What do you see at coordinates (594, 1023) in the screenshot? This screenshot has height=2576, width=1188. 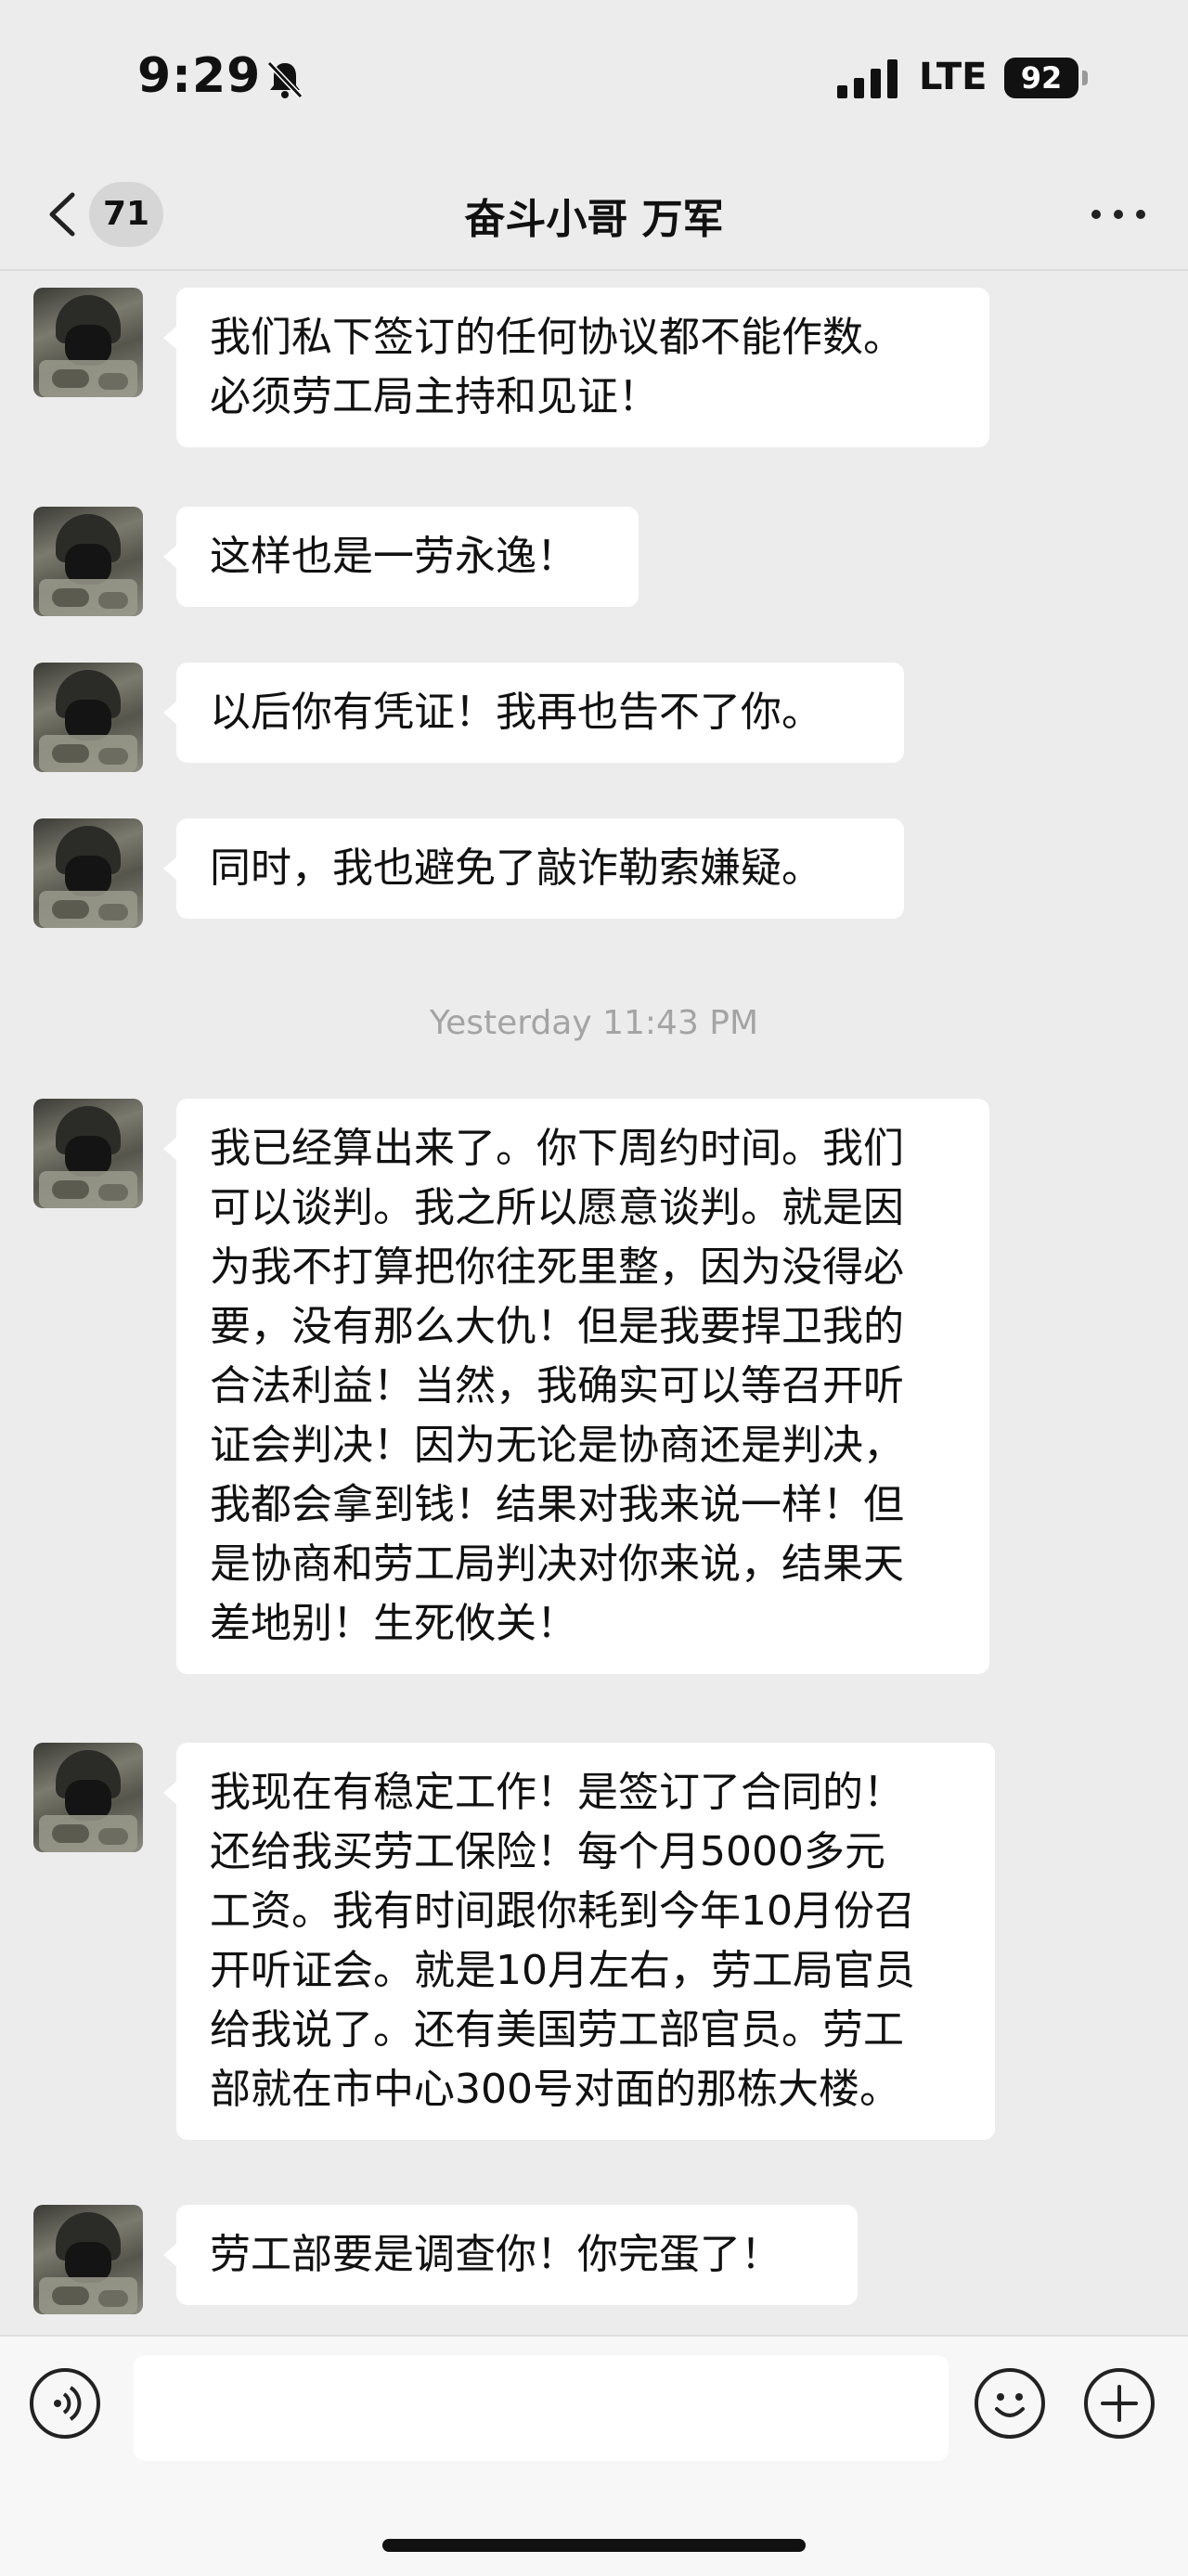 I see `message-timestamp: Yesterday 11:43 PM` at bounding box center [594, 1023].